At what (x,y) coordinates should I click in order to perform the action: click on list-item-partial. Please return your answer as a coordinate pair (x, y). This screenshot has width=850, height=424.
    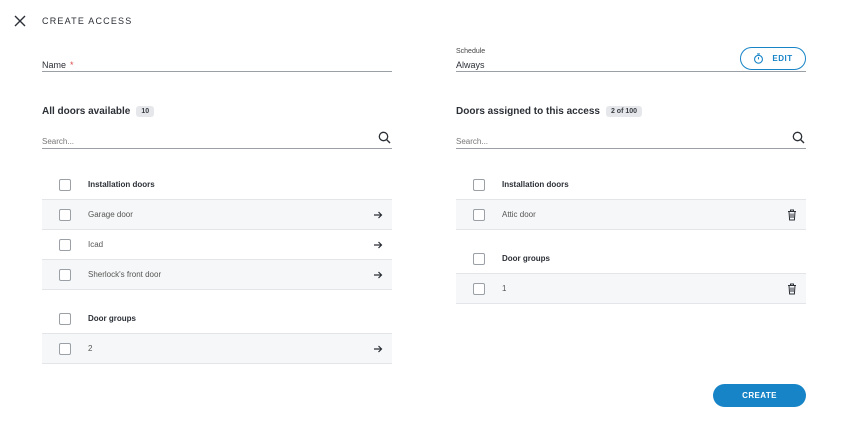
    Looking at the image, I should click on (217, 368).